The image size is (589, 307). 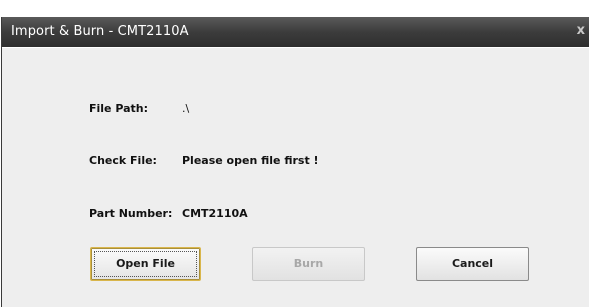 I want to click on file-path-label: File Path:, so click(x=119, y=108).